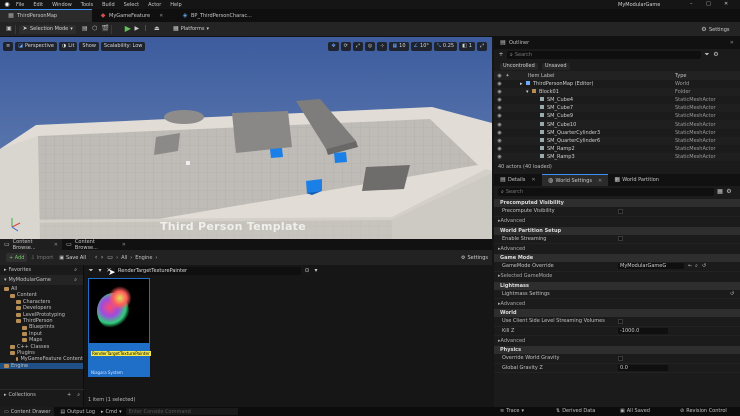  Describe the element at coordinates (617, 108) in the screenshot. I see `outliner-row: ◉ SM_Cube7 StaticMeshActor` at that location.